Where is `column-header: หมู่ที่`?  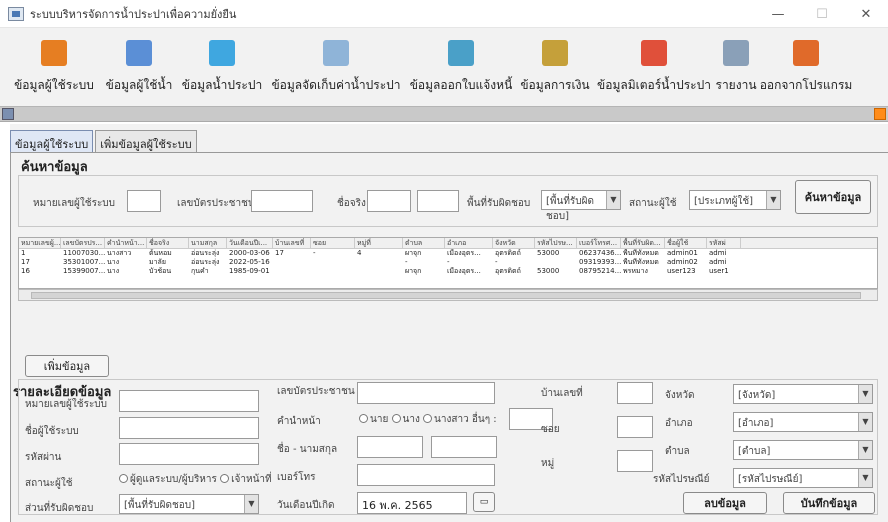
column-header: หมู่ที่ is located at coordinates (379, 243).